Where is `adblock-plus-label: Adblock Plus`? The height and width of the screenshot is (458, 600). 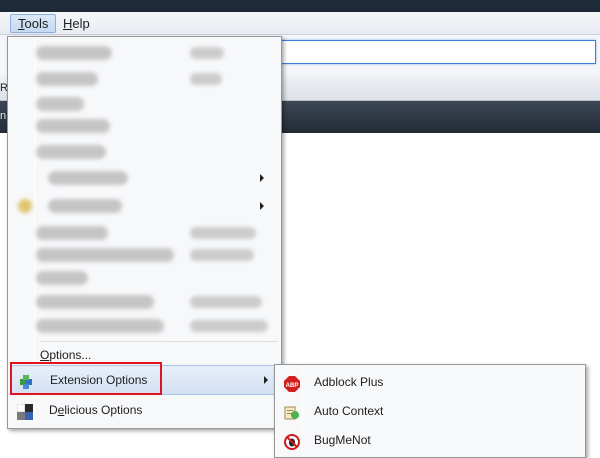 adblock-plus-label: Adblock Plus is located at coordinates (349, 382).